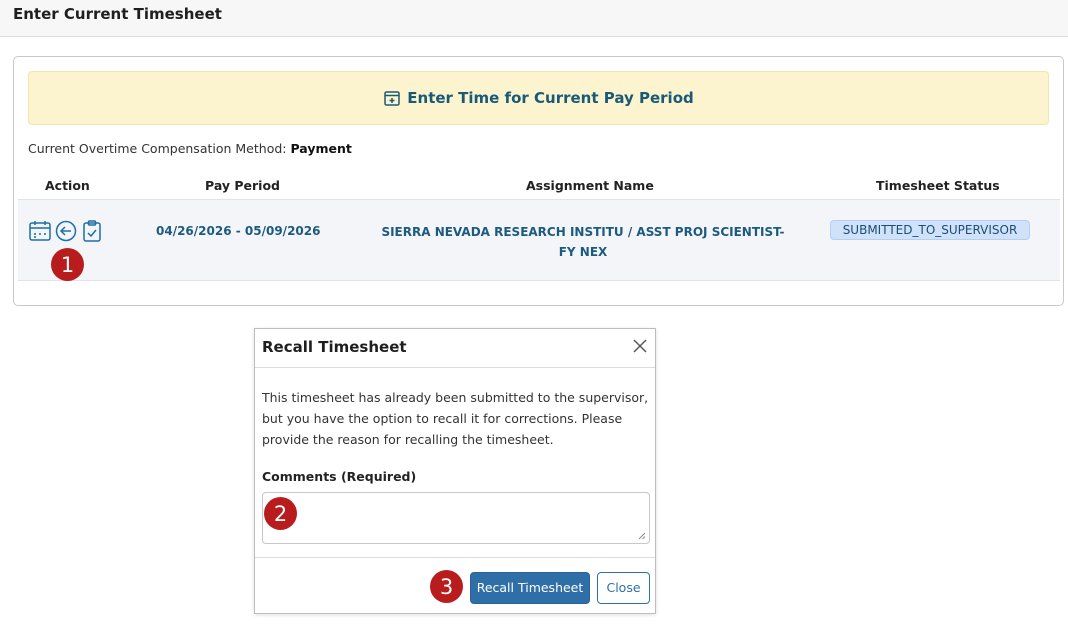 Image resolution: width=1068 pixels, height=627 pixels. What do you see at coordinates (117, 14) in the screenshot?
I see `page-title: Enter Current Timesheet` at bounding box center [117, 14].